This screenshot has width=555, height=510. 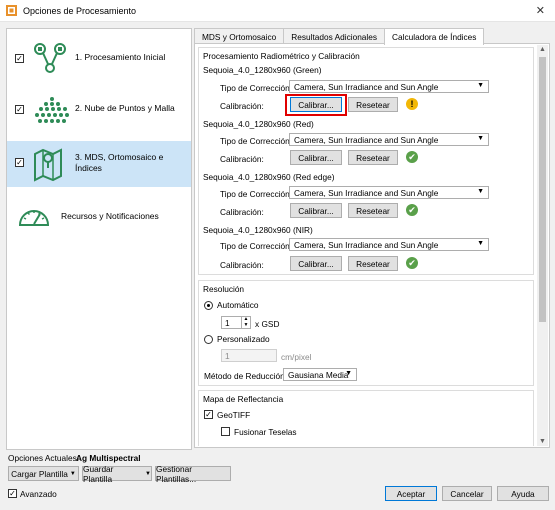 I want to click on cancel-button: Cancelar, so click(x=467, y=493).